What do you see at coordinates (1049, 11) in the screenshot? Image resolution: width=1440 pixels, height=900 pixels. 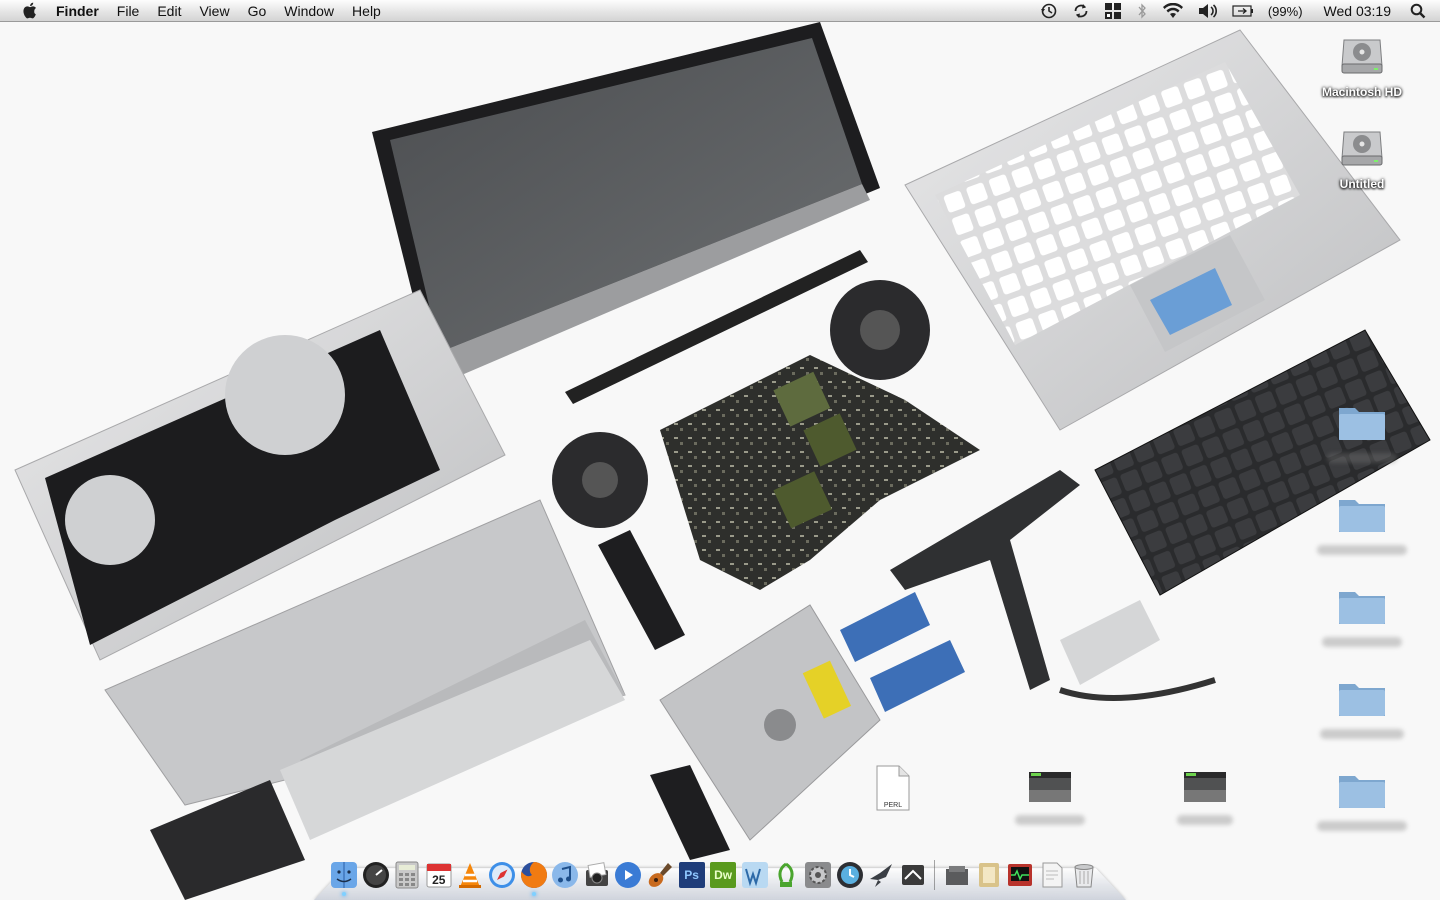 I see `time-machine-icon` at bounding box center [1049, 11].